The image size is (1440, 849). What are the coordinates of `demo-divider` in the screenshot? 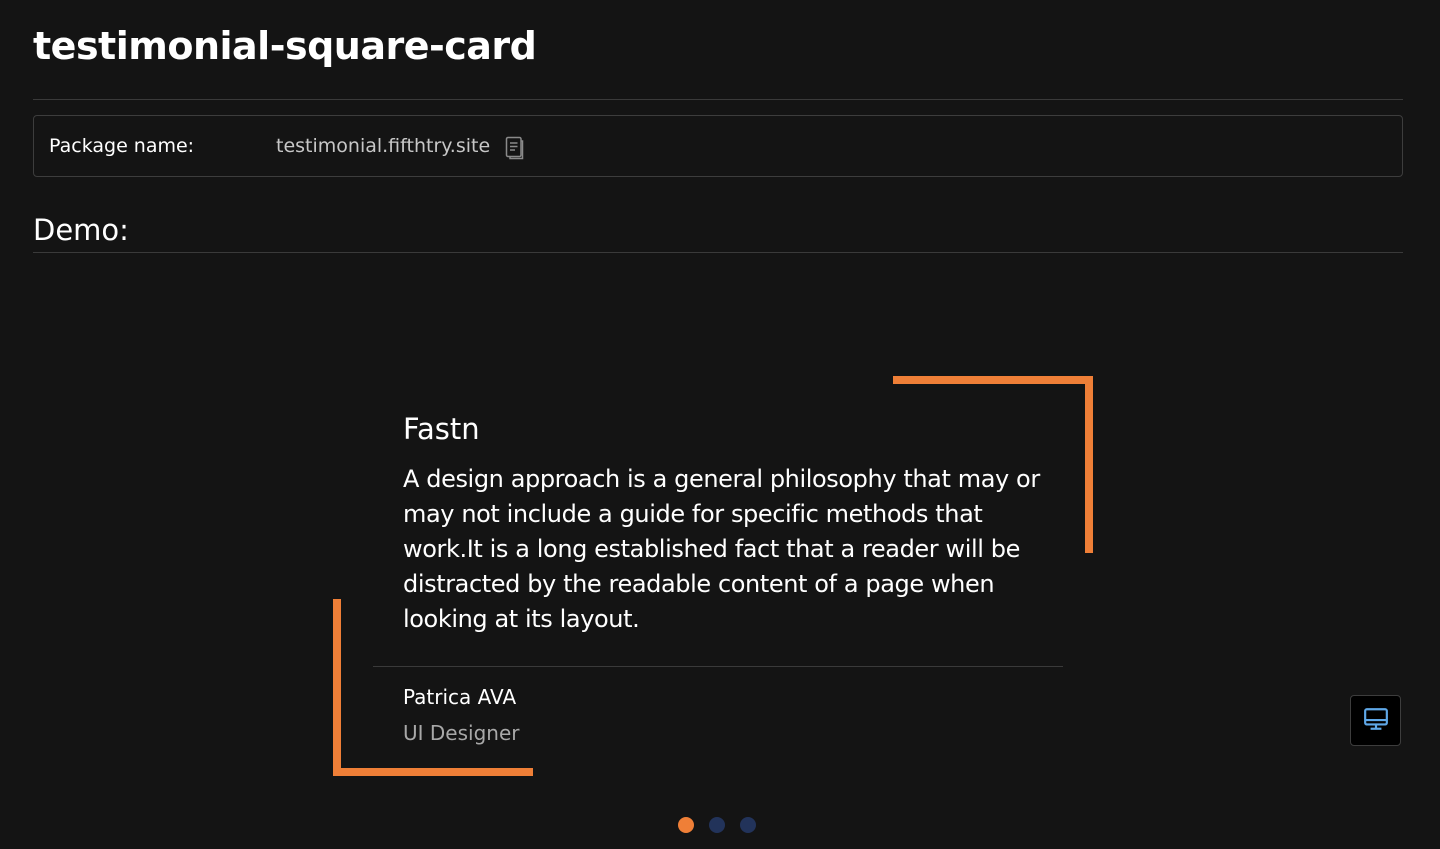 It's located at (718, 252).